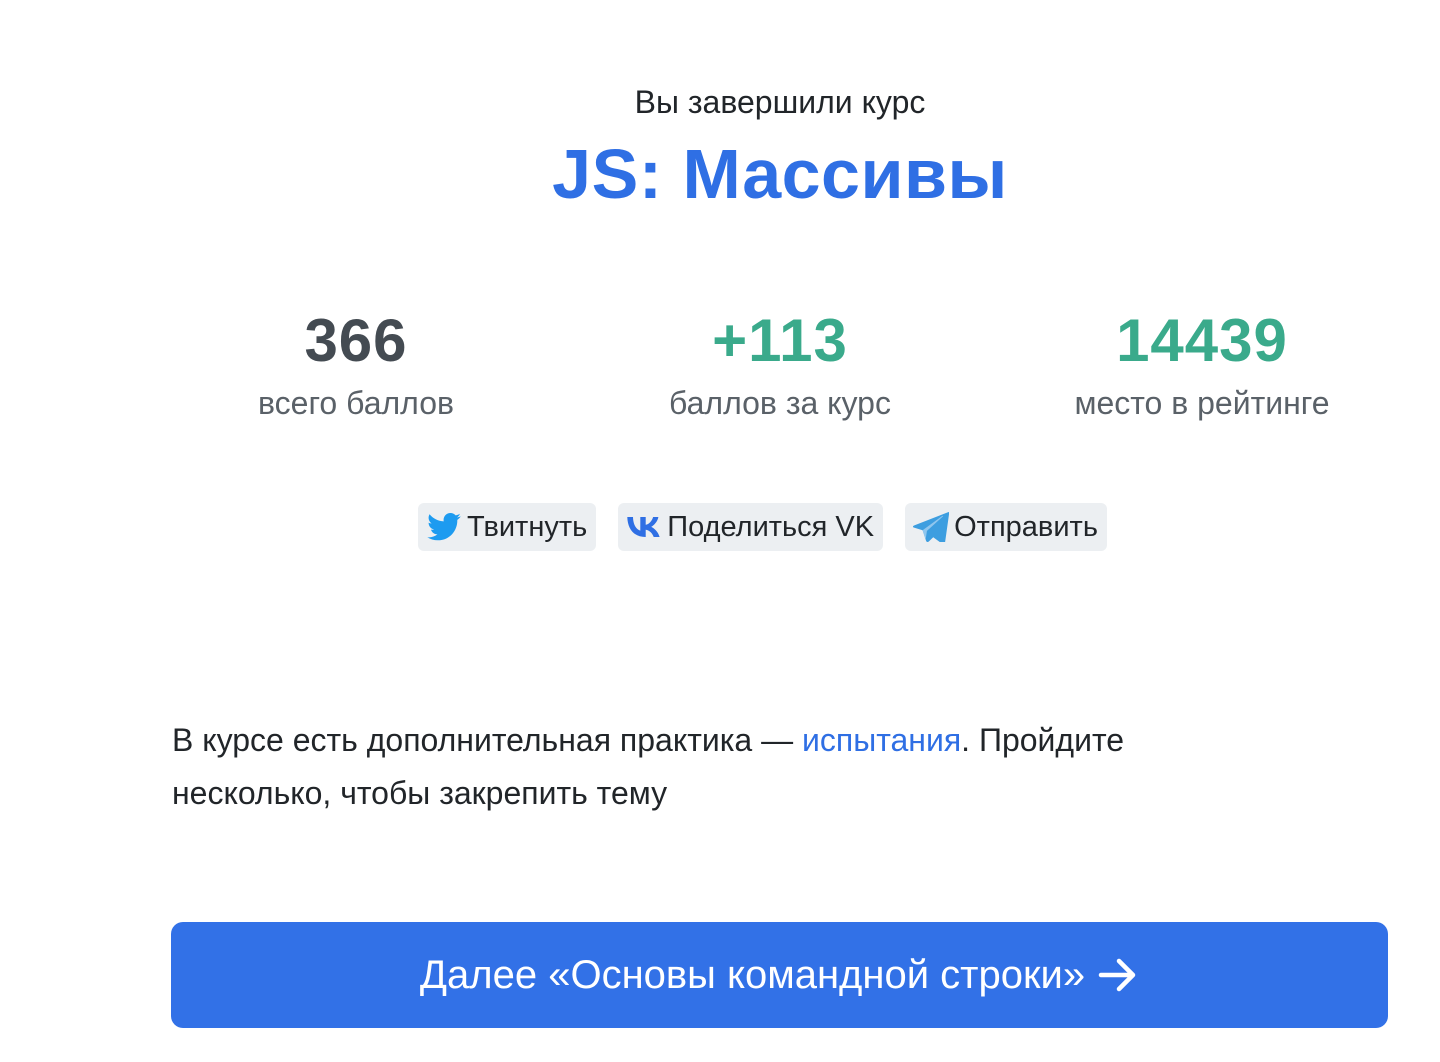 This screenshot has width=1440, height=1062. I want to click on tweet-label: Твитнуть, so click(527, 526).